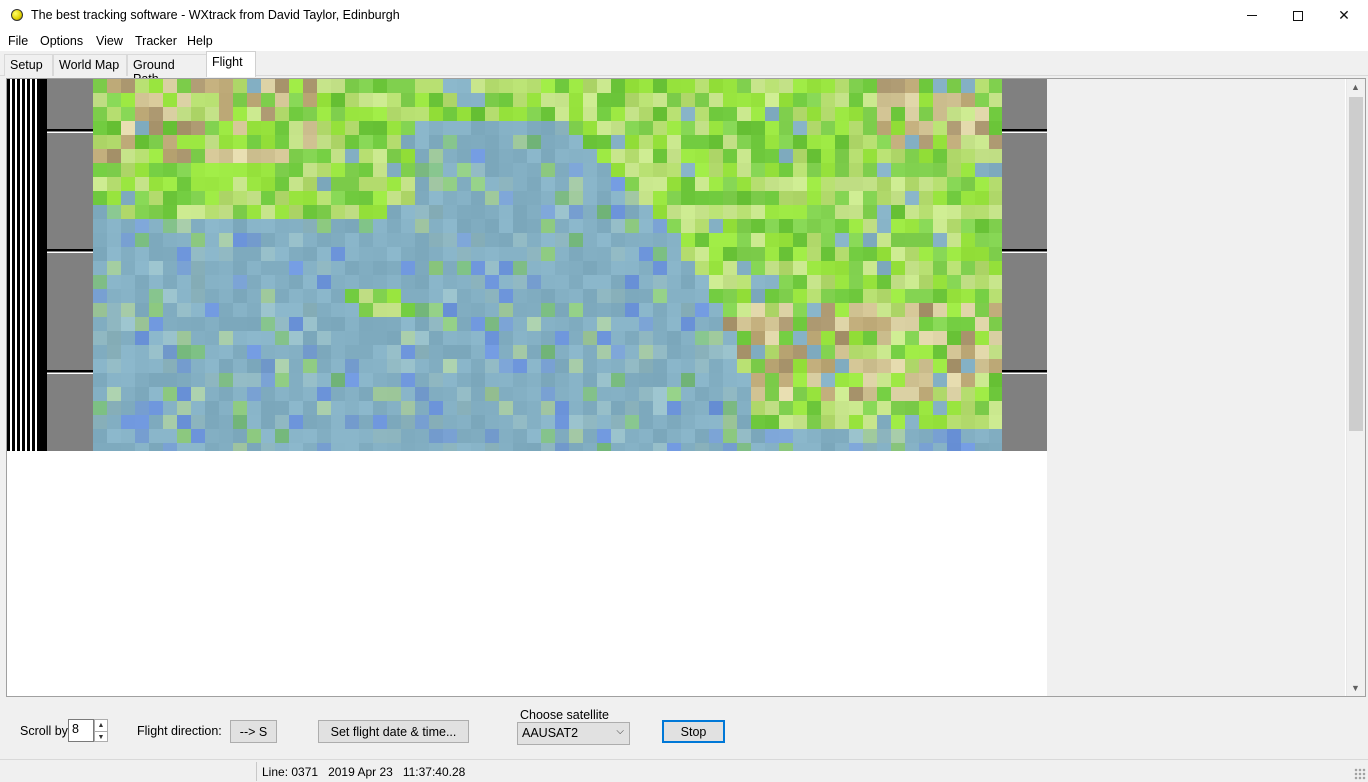 Image resolution: width=1368 pixels, height=782 pixels. Describe the element at coordinates (231, 64) in the screenshot. I see `tab-flight: Flight` at that location.